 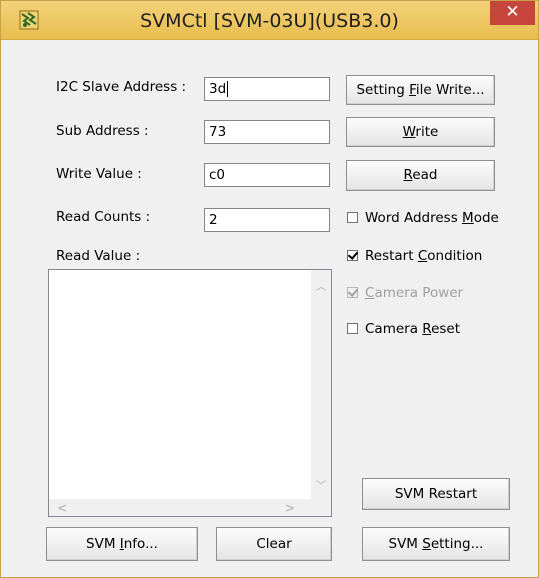 I want to click on svm-info-label-pre: SVM, so click(x=103, y=544).